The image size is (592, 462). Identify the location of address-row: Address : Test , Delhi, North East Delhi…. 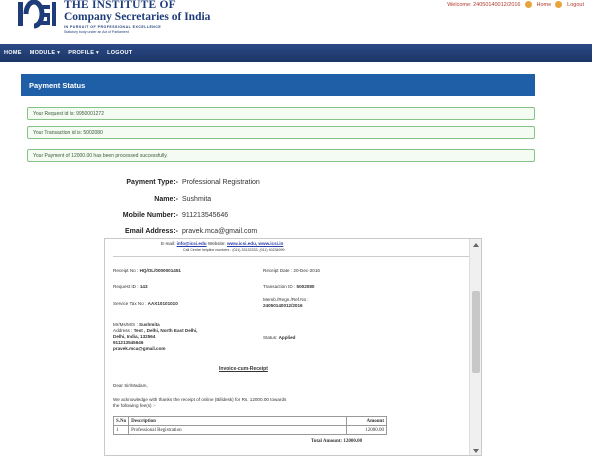
(155, 330).